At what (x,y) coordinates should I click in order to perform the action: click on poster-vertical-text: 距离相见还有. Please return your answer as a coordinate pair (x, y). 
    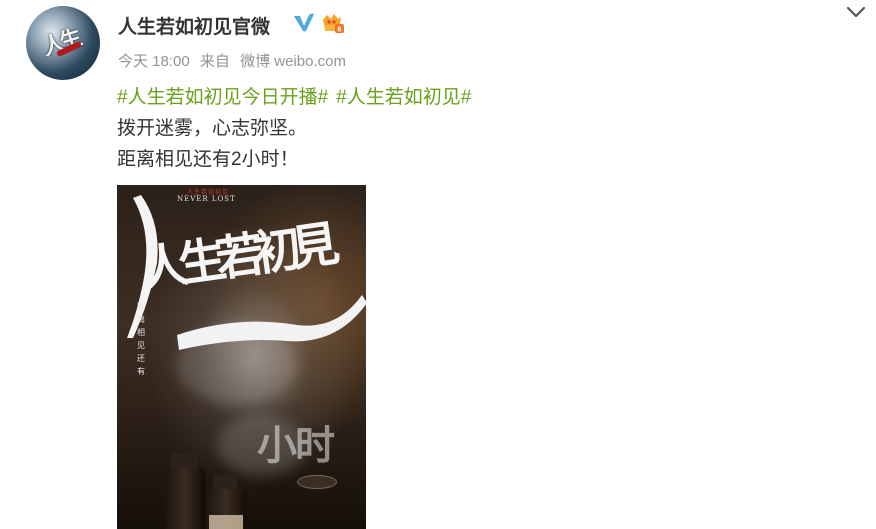
    Looking at the image, I should click on (141, 339).